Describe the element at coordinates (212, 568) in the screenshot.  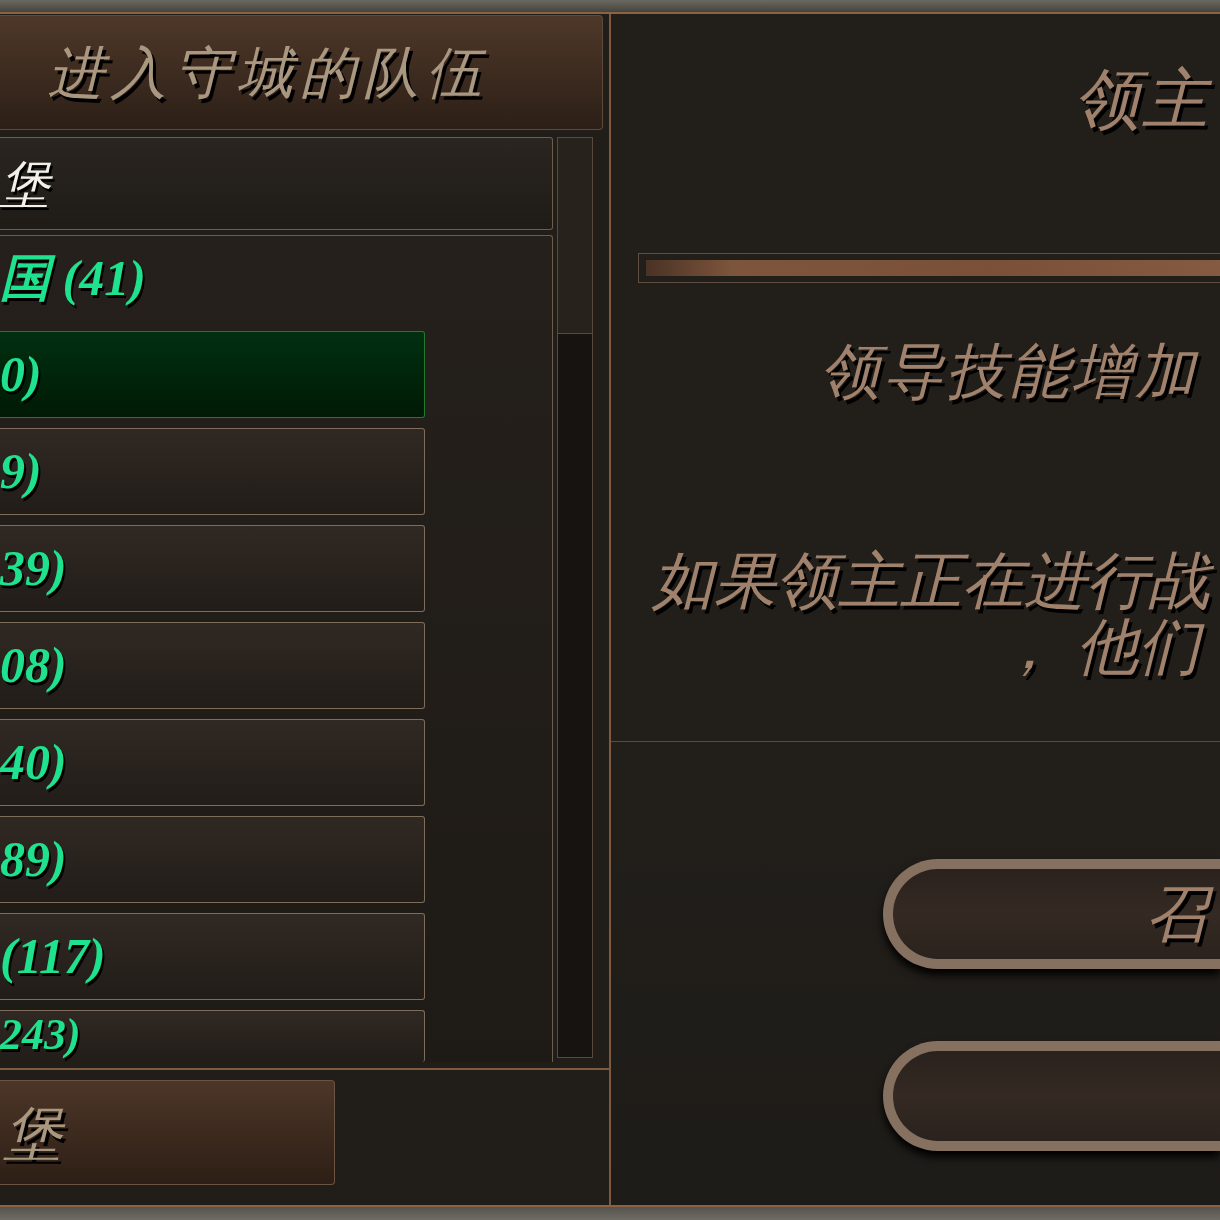
I see `party-row: 39)` at that location.